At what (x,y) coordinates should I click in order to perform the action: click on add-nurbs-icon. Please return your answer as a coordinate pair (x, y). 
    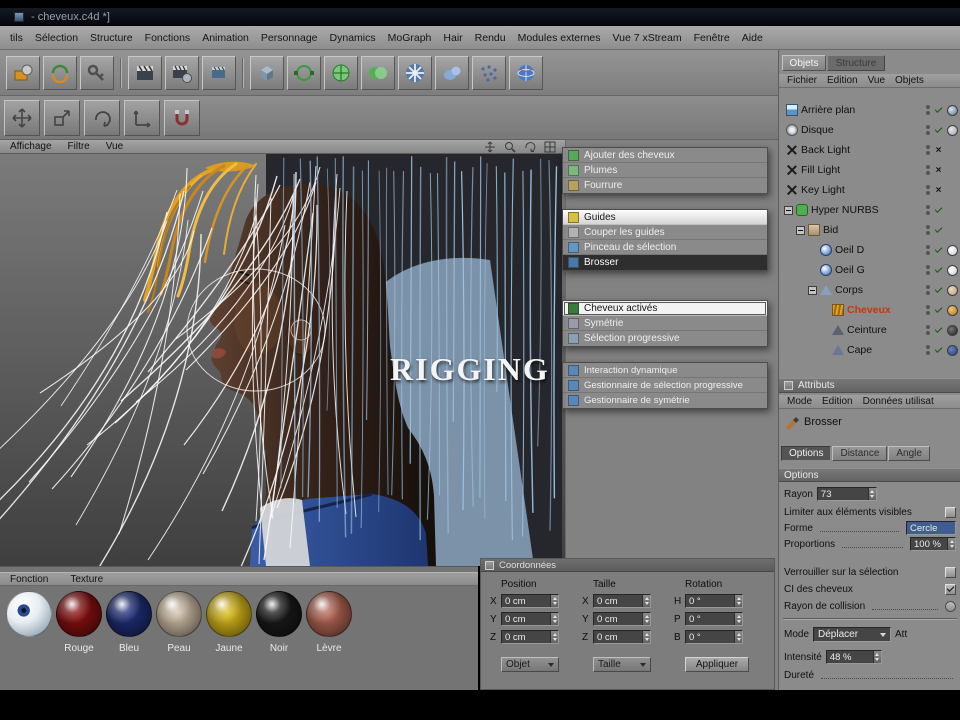
    Looking at the image, I should click on (341, 72).